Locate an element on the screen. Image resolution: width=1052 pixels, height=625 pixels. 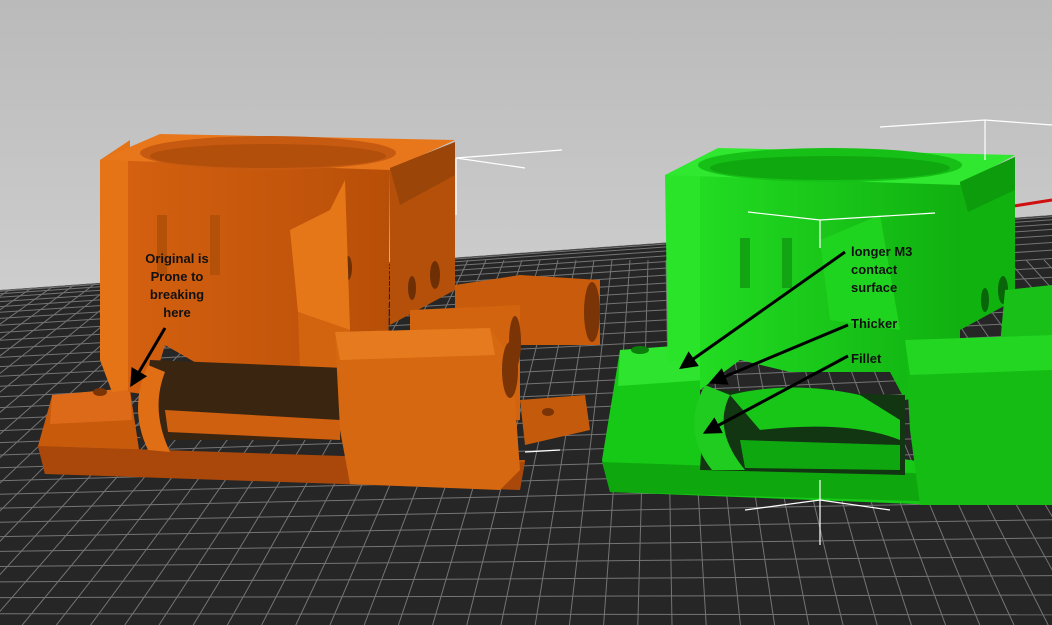
original-note-line-1: Original is is located at coordinates (177, 258).